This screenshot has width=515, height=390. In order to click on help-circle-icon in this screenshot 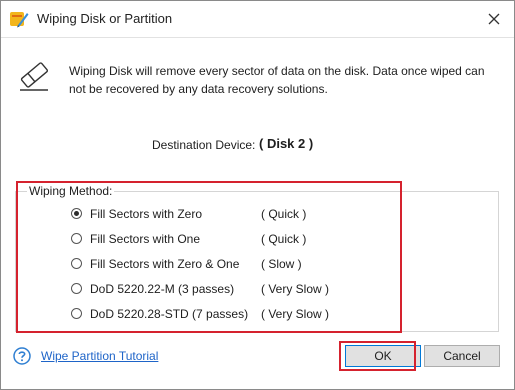, I will do `click(22, 356)`.